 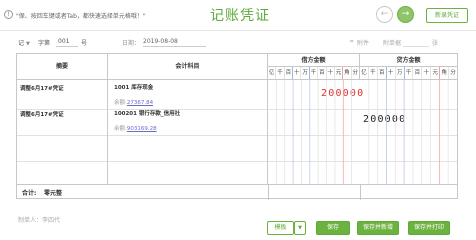 I want to click on info-icon: !, so click(x=8, y=14).